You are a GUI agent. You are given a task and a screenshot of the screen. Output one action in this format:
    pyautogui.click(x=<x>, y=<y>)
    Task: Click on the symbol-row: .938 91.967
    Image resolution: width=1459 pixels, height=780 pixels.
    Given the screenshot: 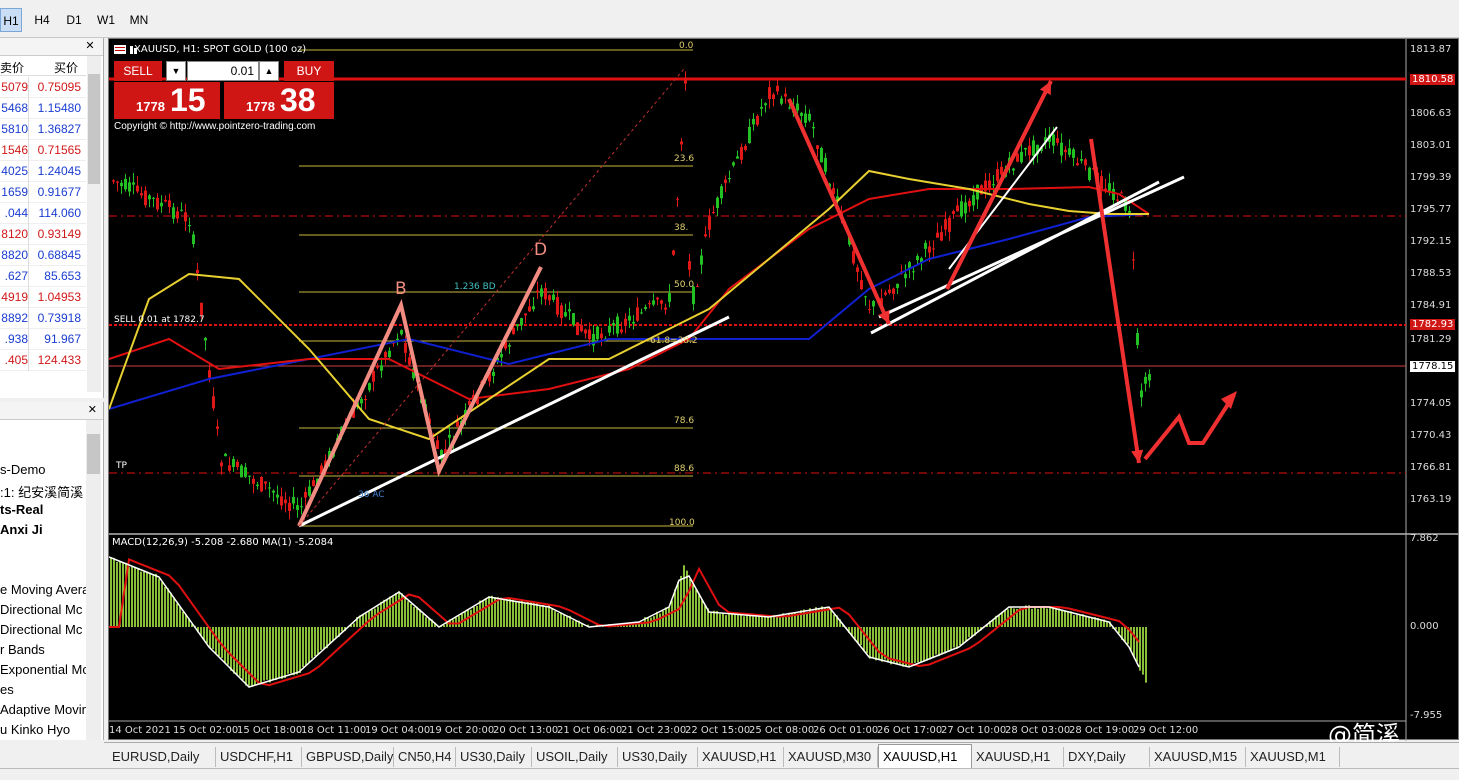 What is the action you would take?
    pyautogui.click(x=43, y=339)
    